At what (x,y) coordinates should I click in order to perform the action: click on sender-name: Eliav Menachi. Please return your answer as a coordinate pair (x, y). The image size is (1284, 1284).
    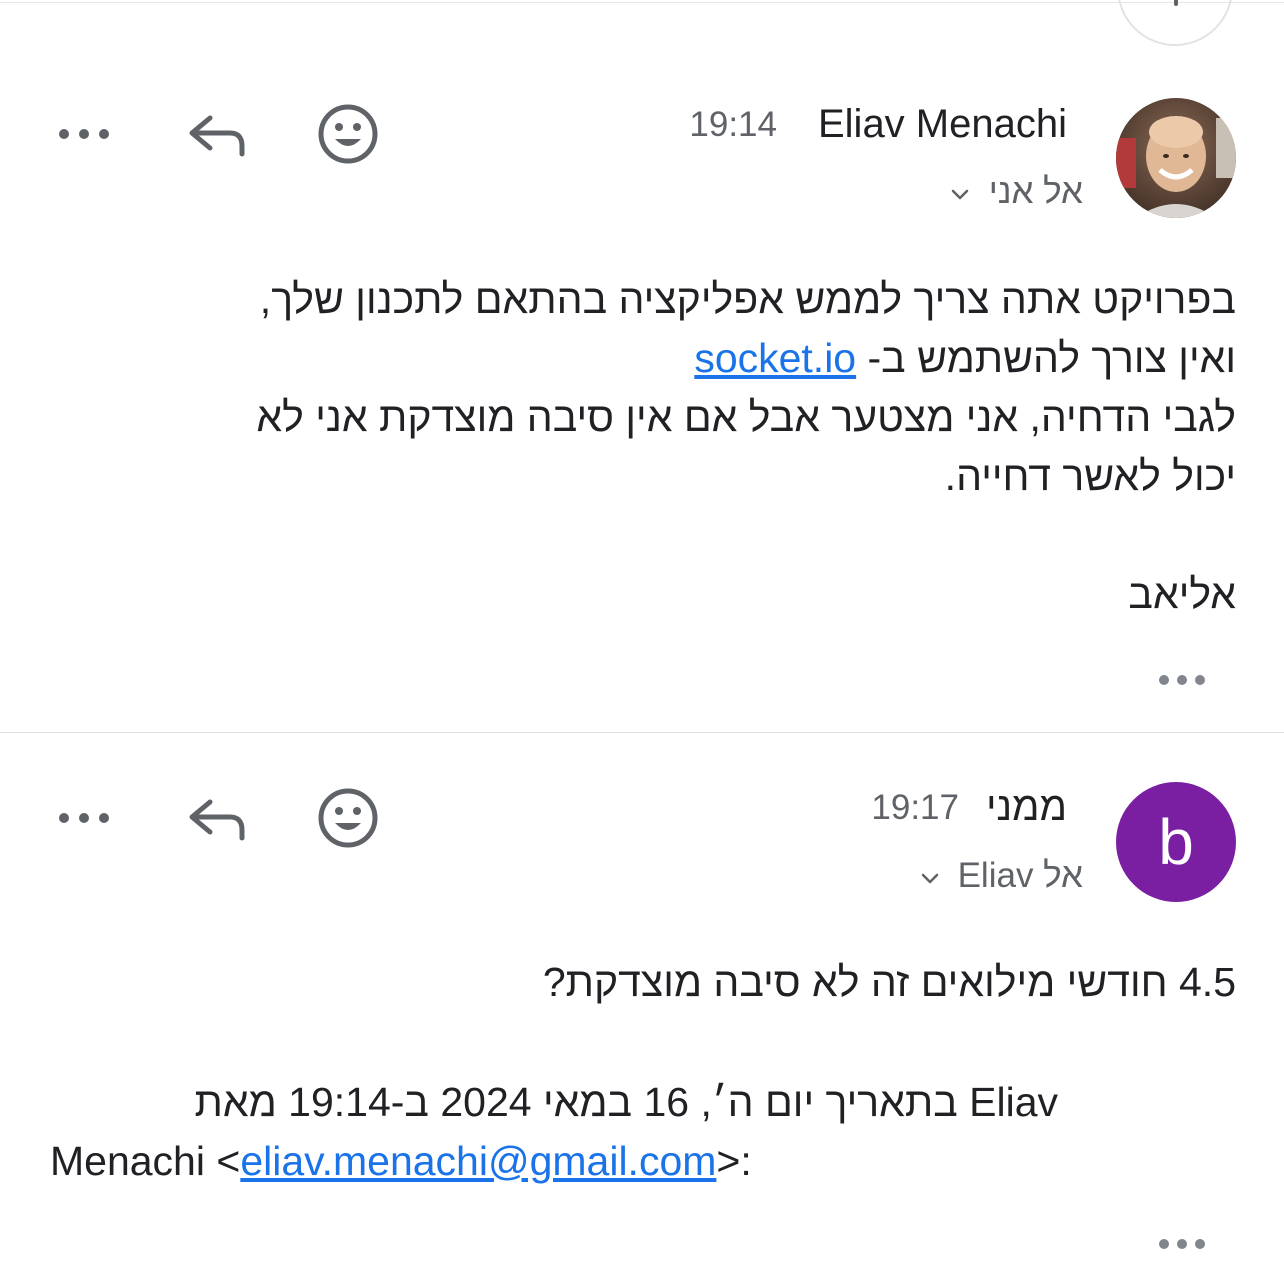
    Looking at the image, I should click on (942, 124).